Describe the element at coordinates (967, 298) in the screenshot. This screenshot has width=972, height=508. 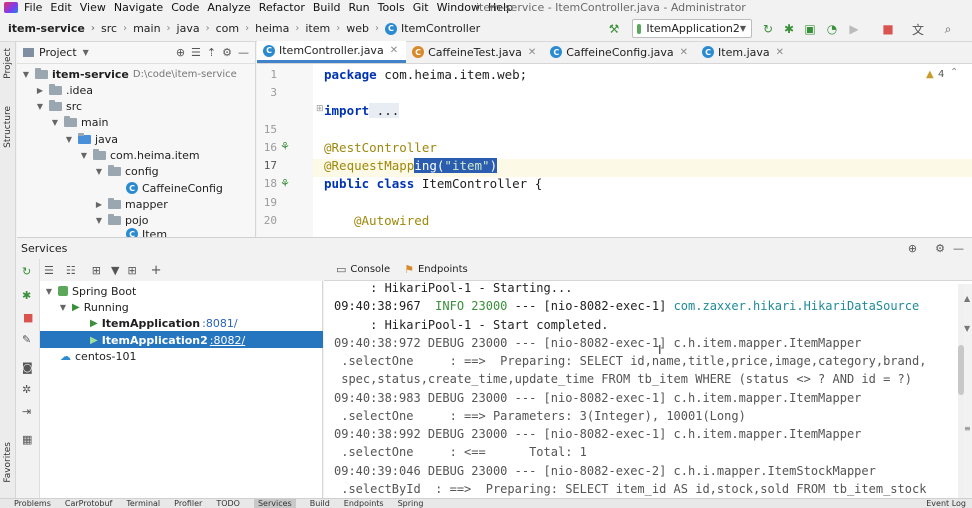
I see `scroll-up-icon: ▲` at that location.